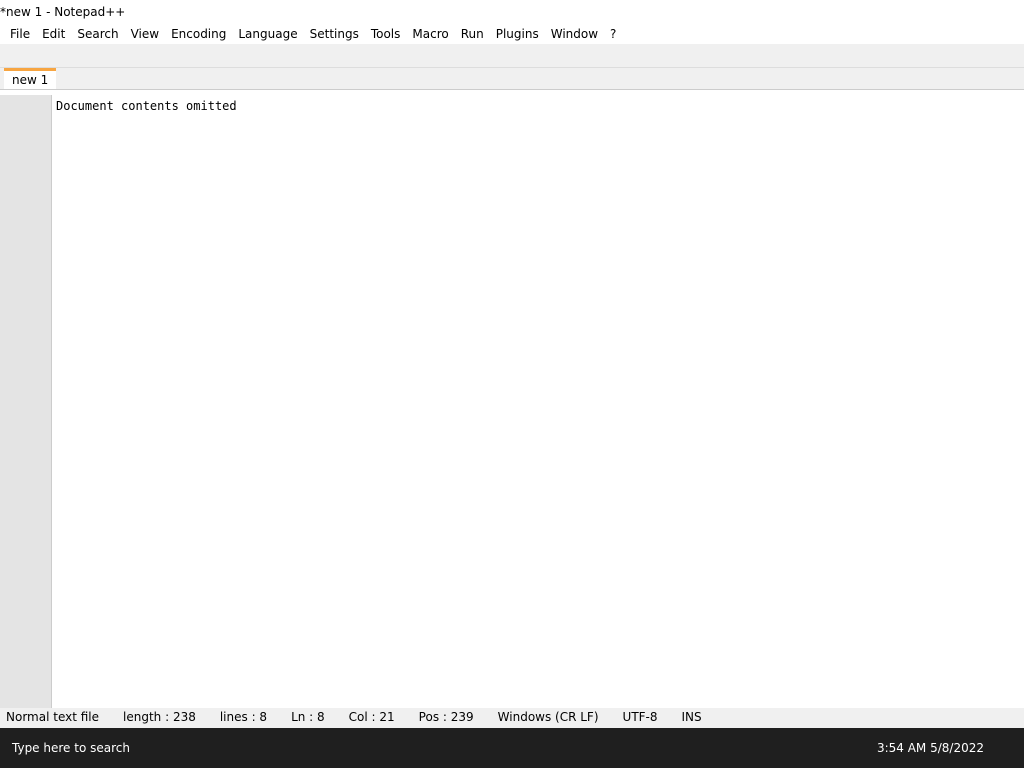 This screenshot has width=1024, height=768. I want to click on menu-item: ?, so click(613, 34).